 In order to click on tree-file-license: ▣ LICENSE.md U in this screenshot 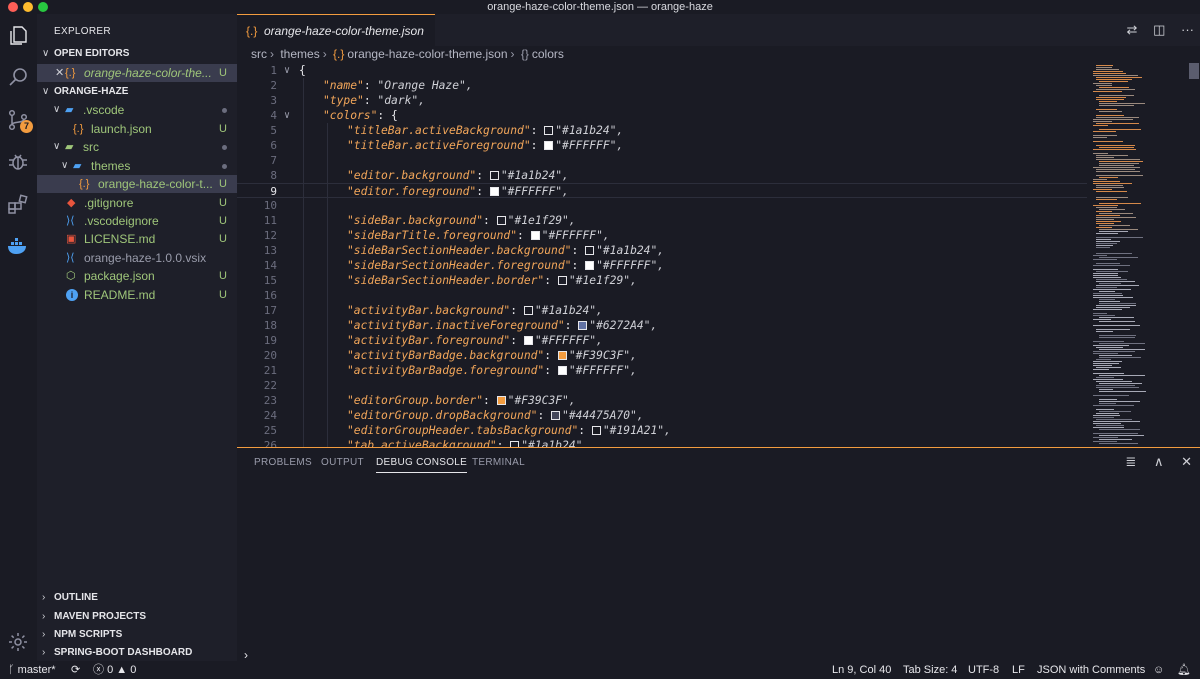, I will do `click(137, 239)`.